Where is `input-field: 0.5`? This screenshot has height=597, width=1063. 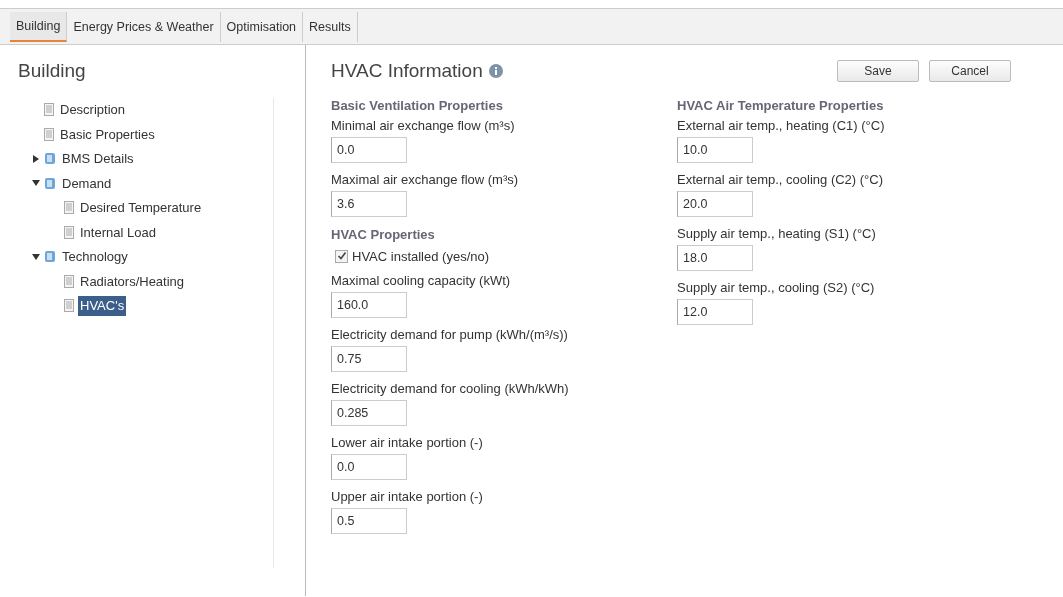 input-field: 0.5 is located at coordinates (369, 521).